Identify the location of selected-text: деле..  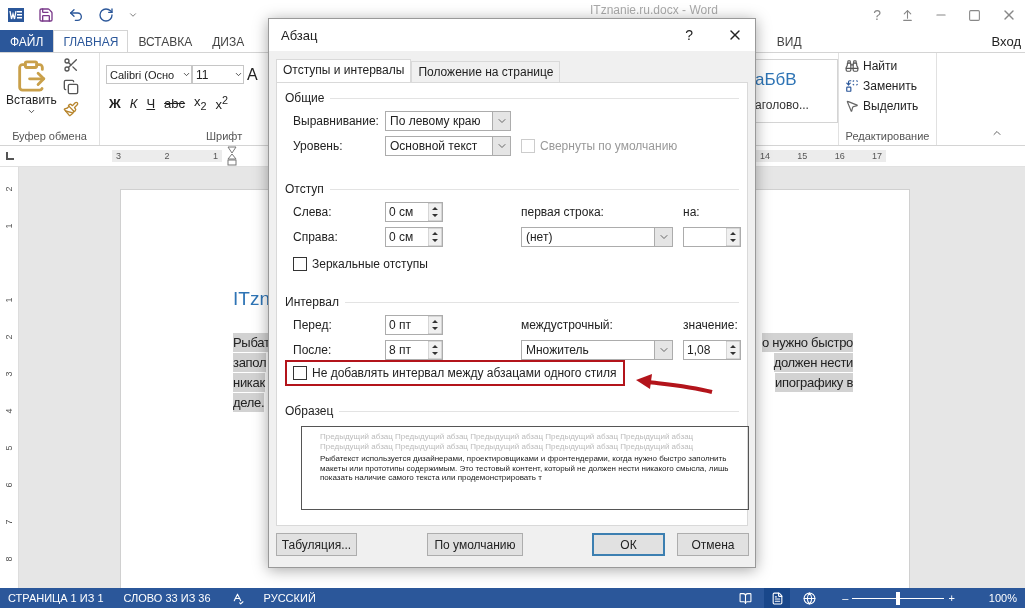
(249, 402).